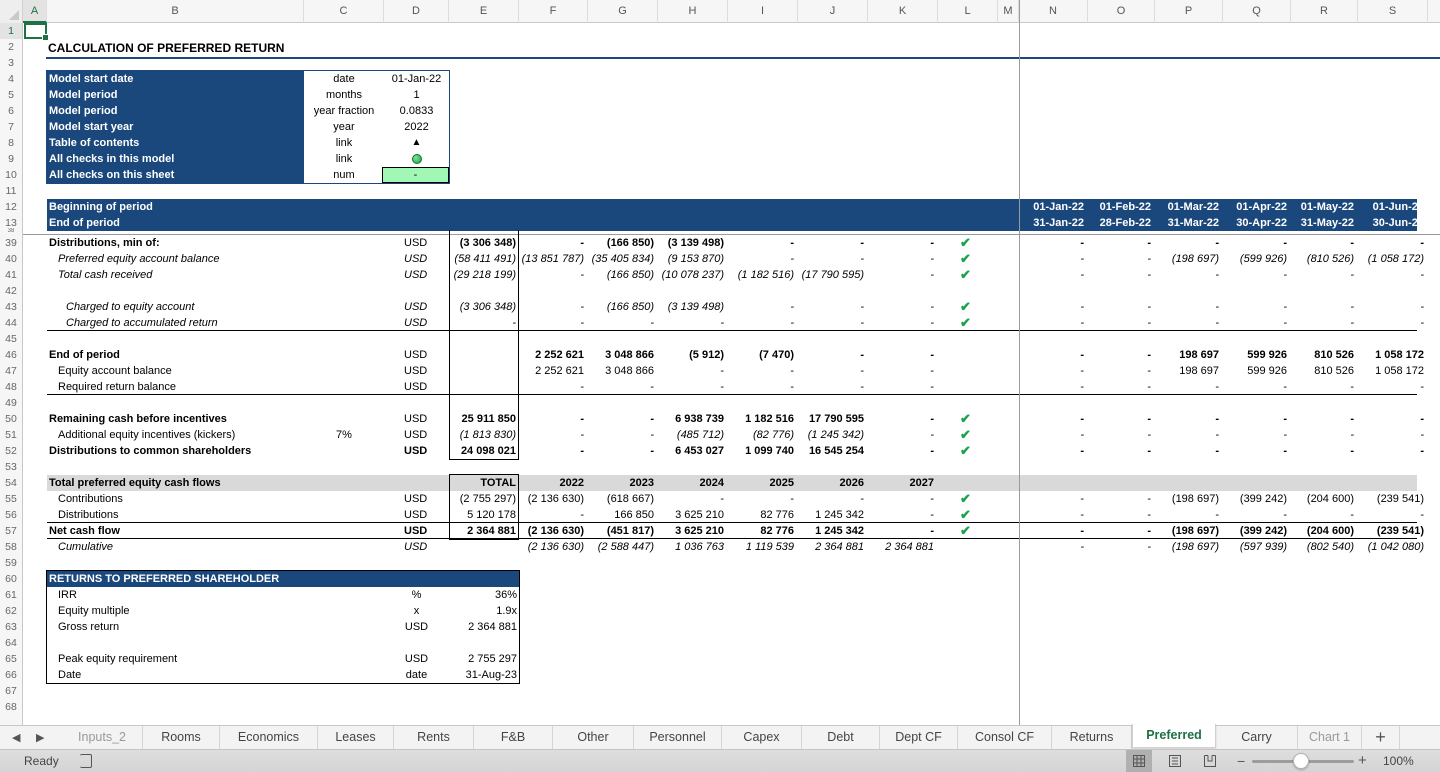 The image size is (1440, 772). I want to click on row-header-4: 4, so click(11, 79).